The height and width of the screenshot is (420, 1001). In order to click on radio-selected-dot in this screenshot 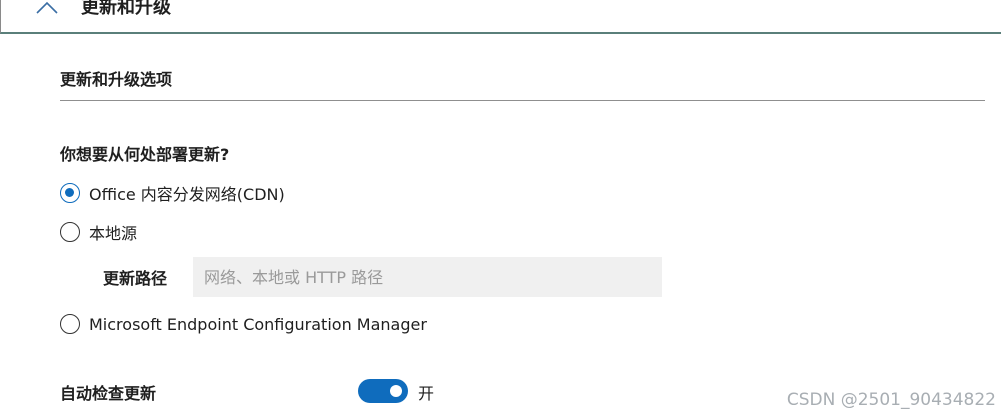, I will do `click(69, 192)`.